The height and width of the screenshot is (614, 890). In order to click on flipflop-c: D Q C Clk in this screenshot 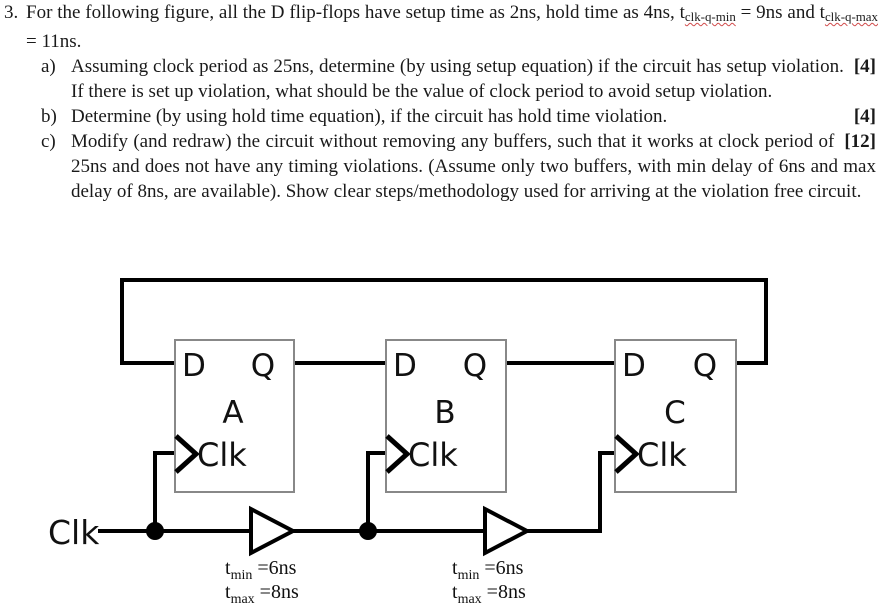, I will do `click(675, 416)`.